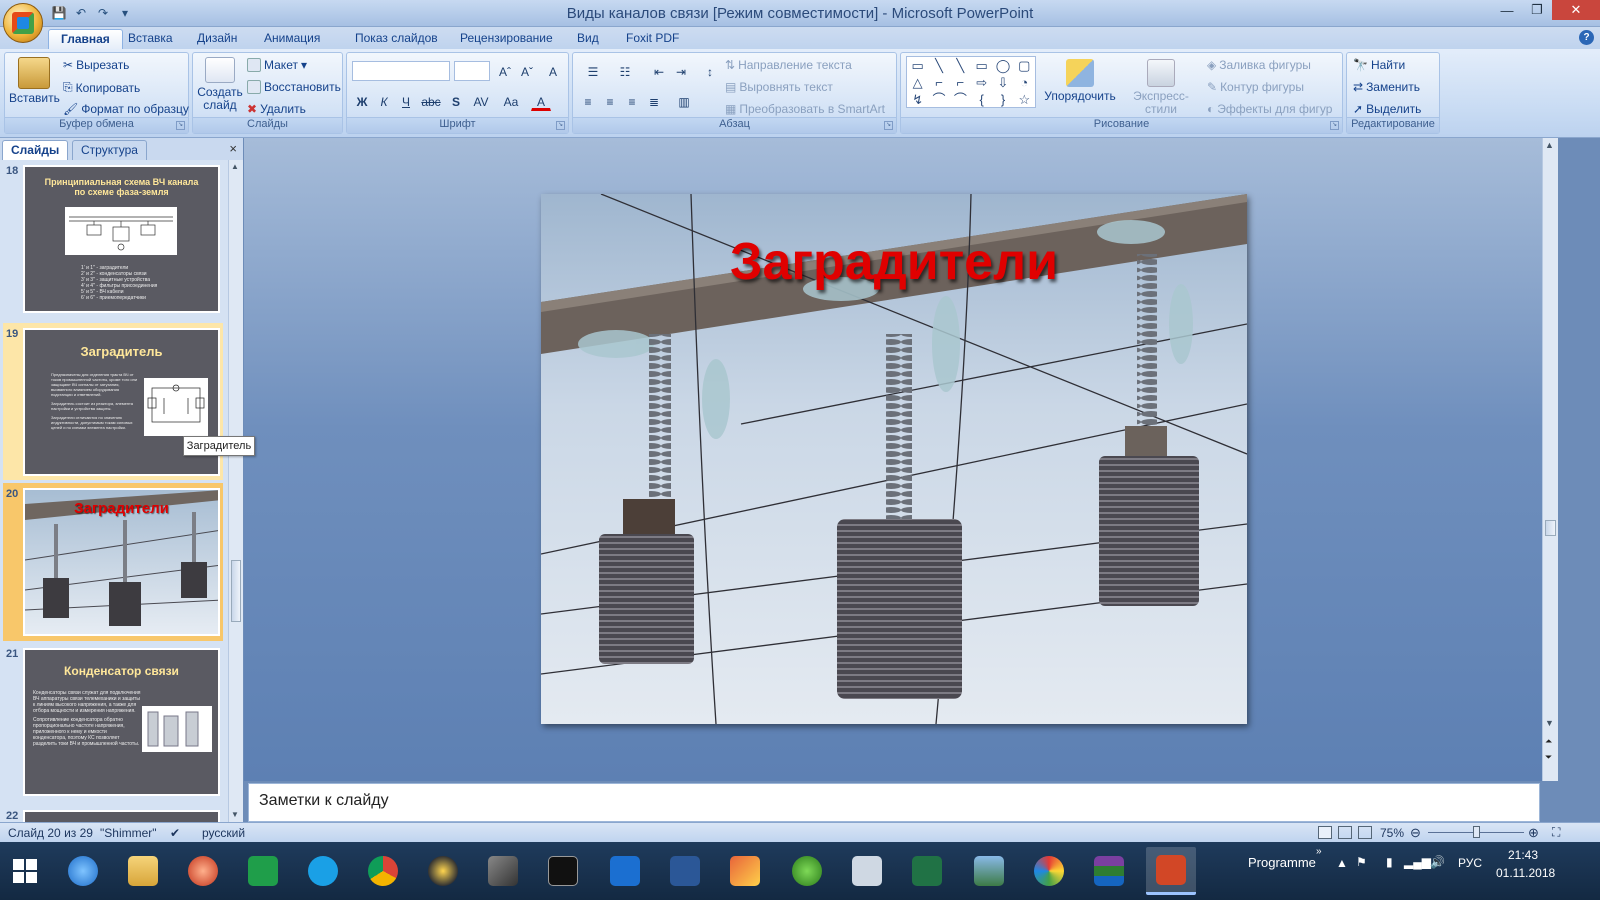 This screenshot has height=900, width=1600. Describe the element at coordinates (481, 101) in the screenshot. I see `char-spacing-button: AV` at that location.